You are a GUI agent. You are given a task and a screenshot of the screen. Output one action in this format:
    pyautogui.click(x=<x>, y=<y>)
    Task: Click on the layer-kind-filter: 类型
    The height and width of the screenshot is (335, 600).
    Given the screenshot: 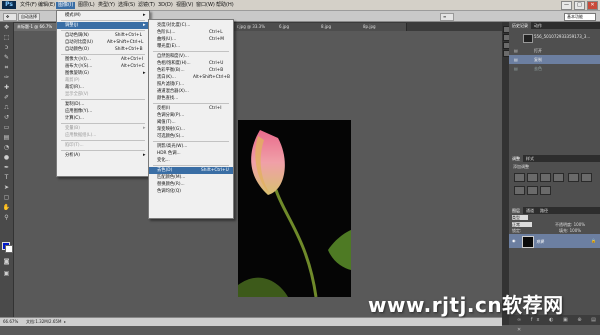 What is the action you would take?
    pyautogui.click(x=520, y=217)
    